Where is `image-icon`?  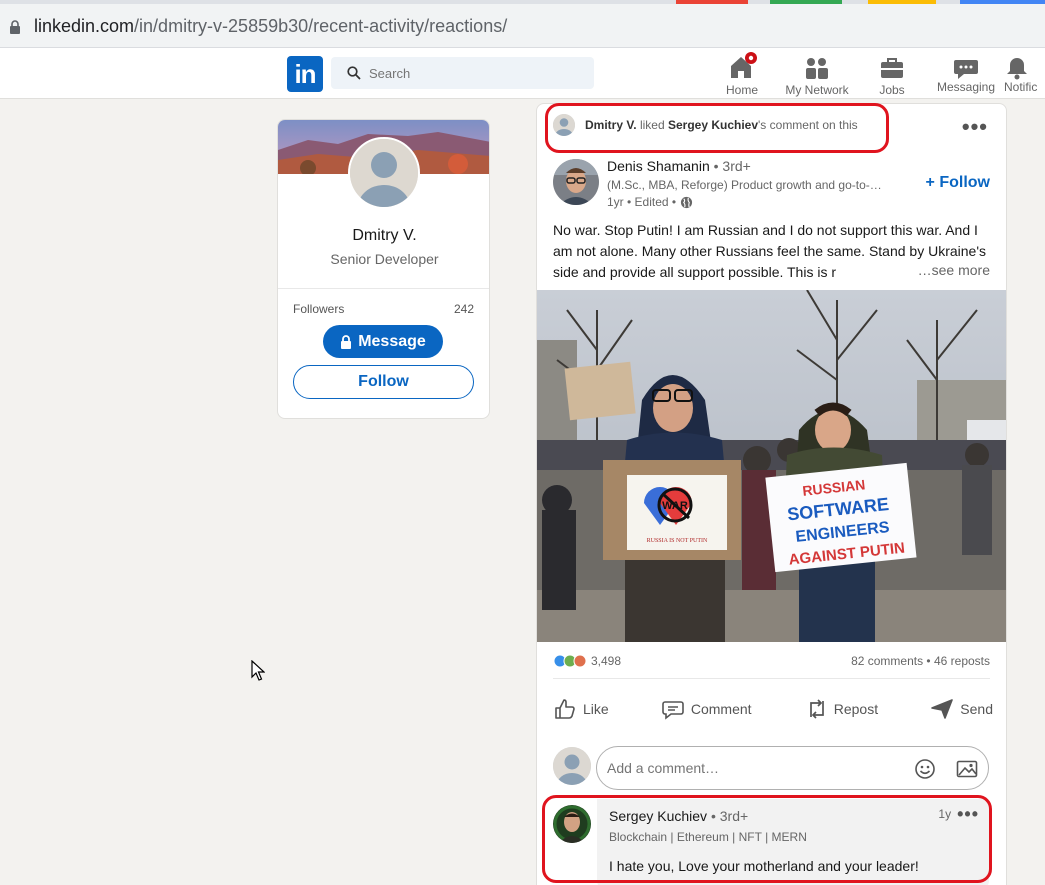 image-icon is located at coordinates (967, 769).